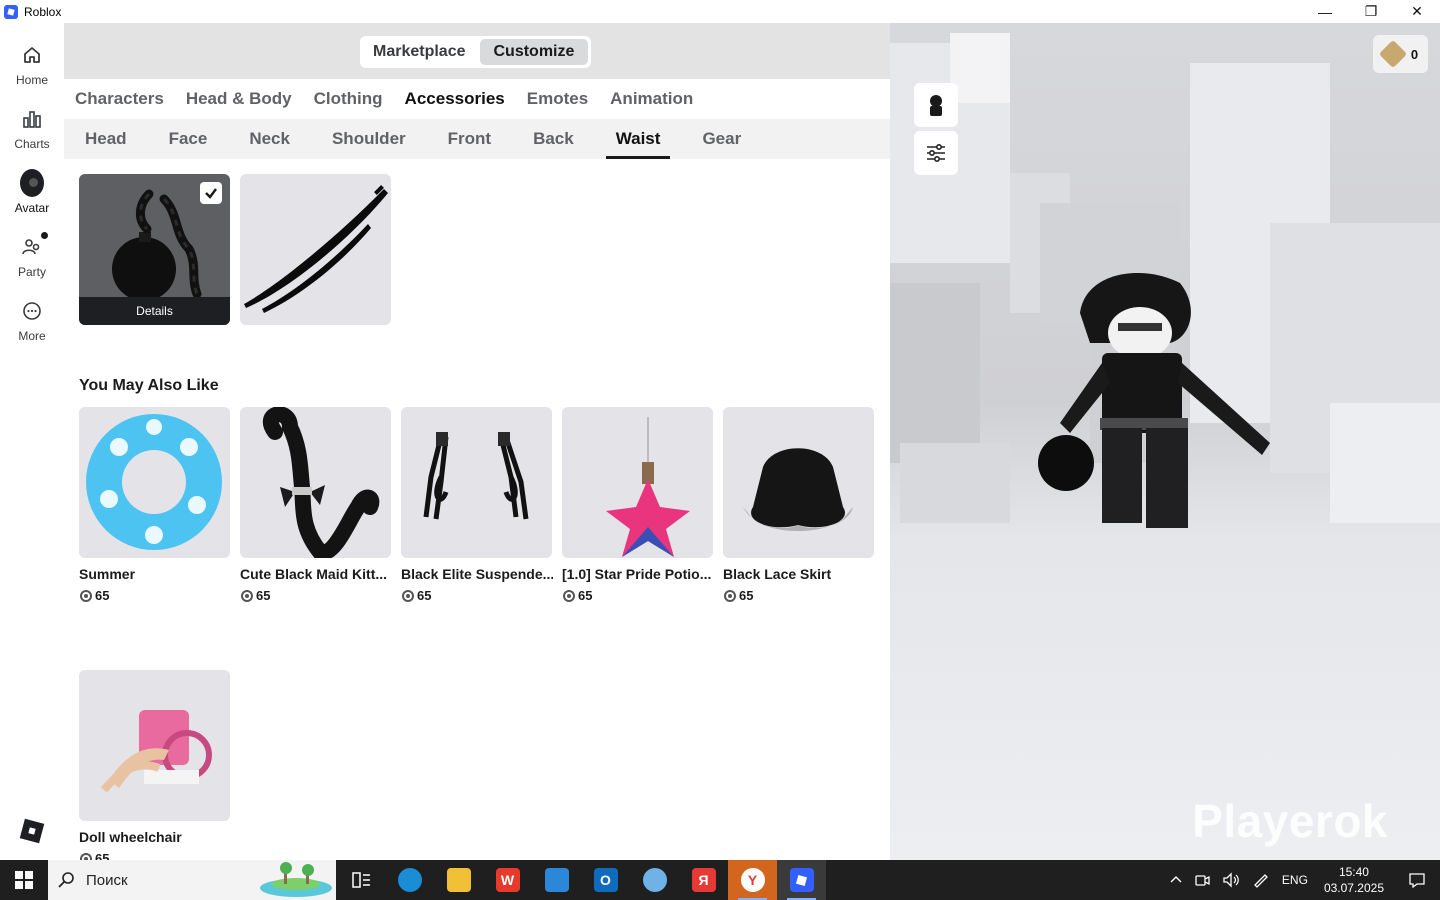 Image resolution: width=1440 pixels, height=900 pixels. What do you see at coordinates (155, 574) in the screenshot?
I see `item-name: Summer` at bounding box center [155, 574].